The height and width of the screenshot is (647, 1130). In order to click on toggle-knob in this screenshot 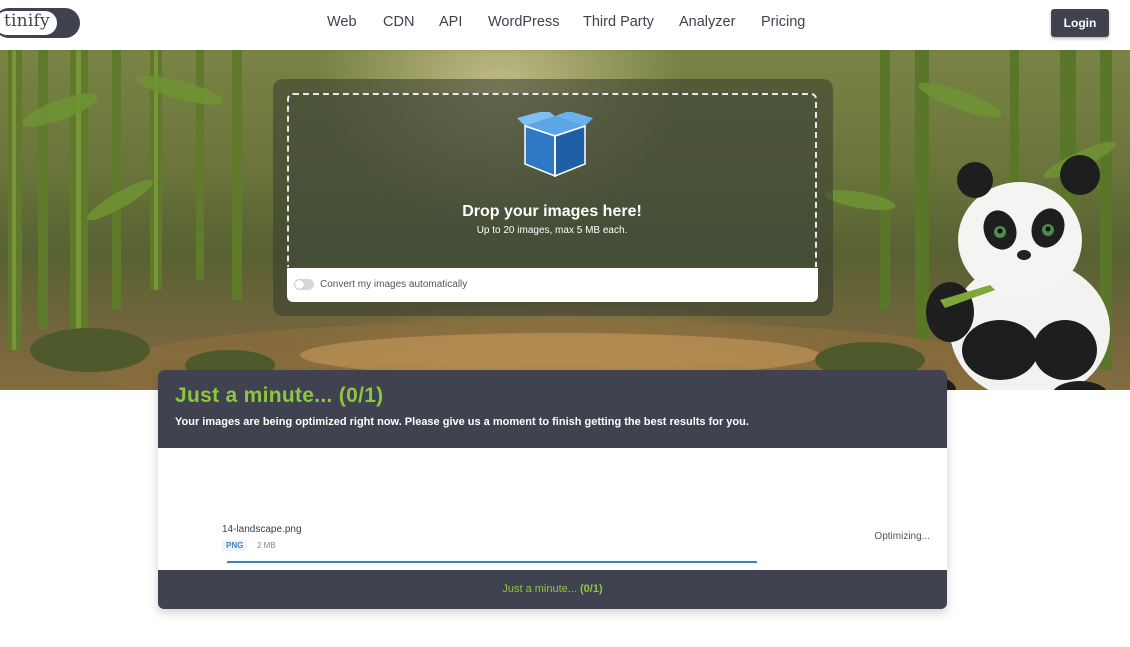, I will do `click(299, 284)`.